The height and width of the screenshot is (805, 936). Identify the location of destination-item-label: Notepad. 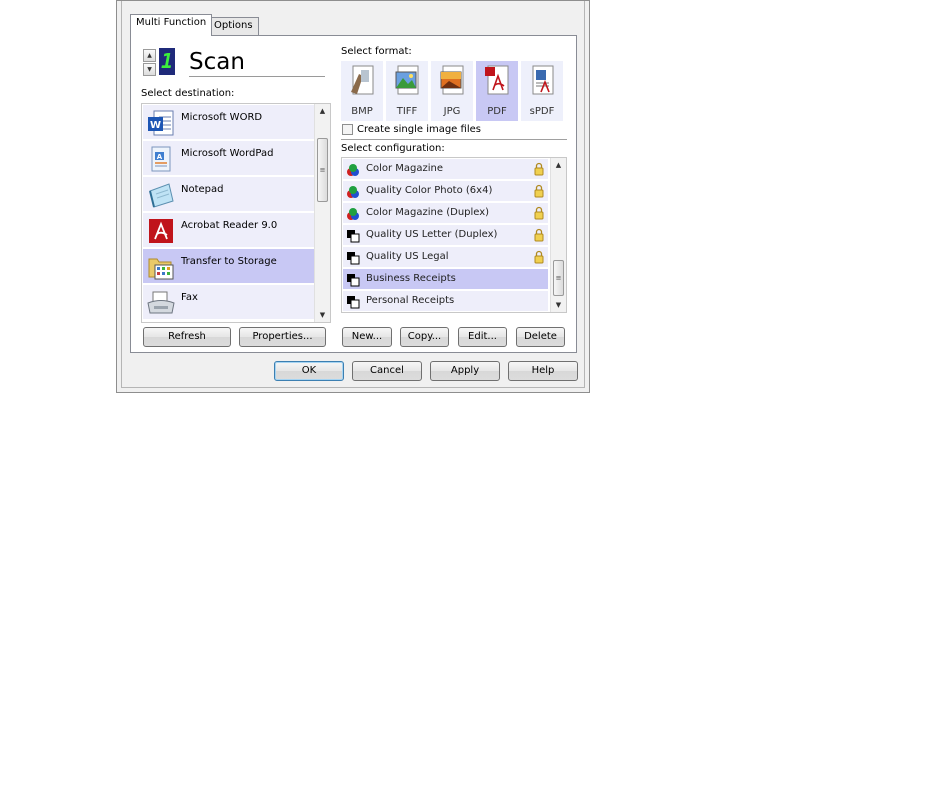
(202, 189).